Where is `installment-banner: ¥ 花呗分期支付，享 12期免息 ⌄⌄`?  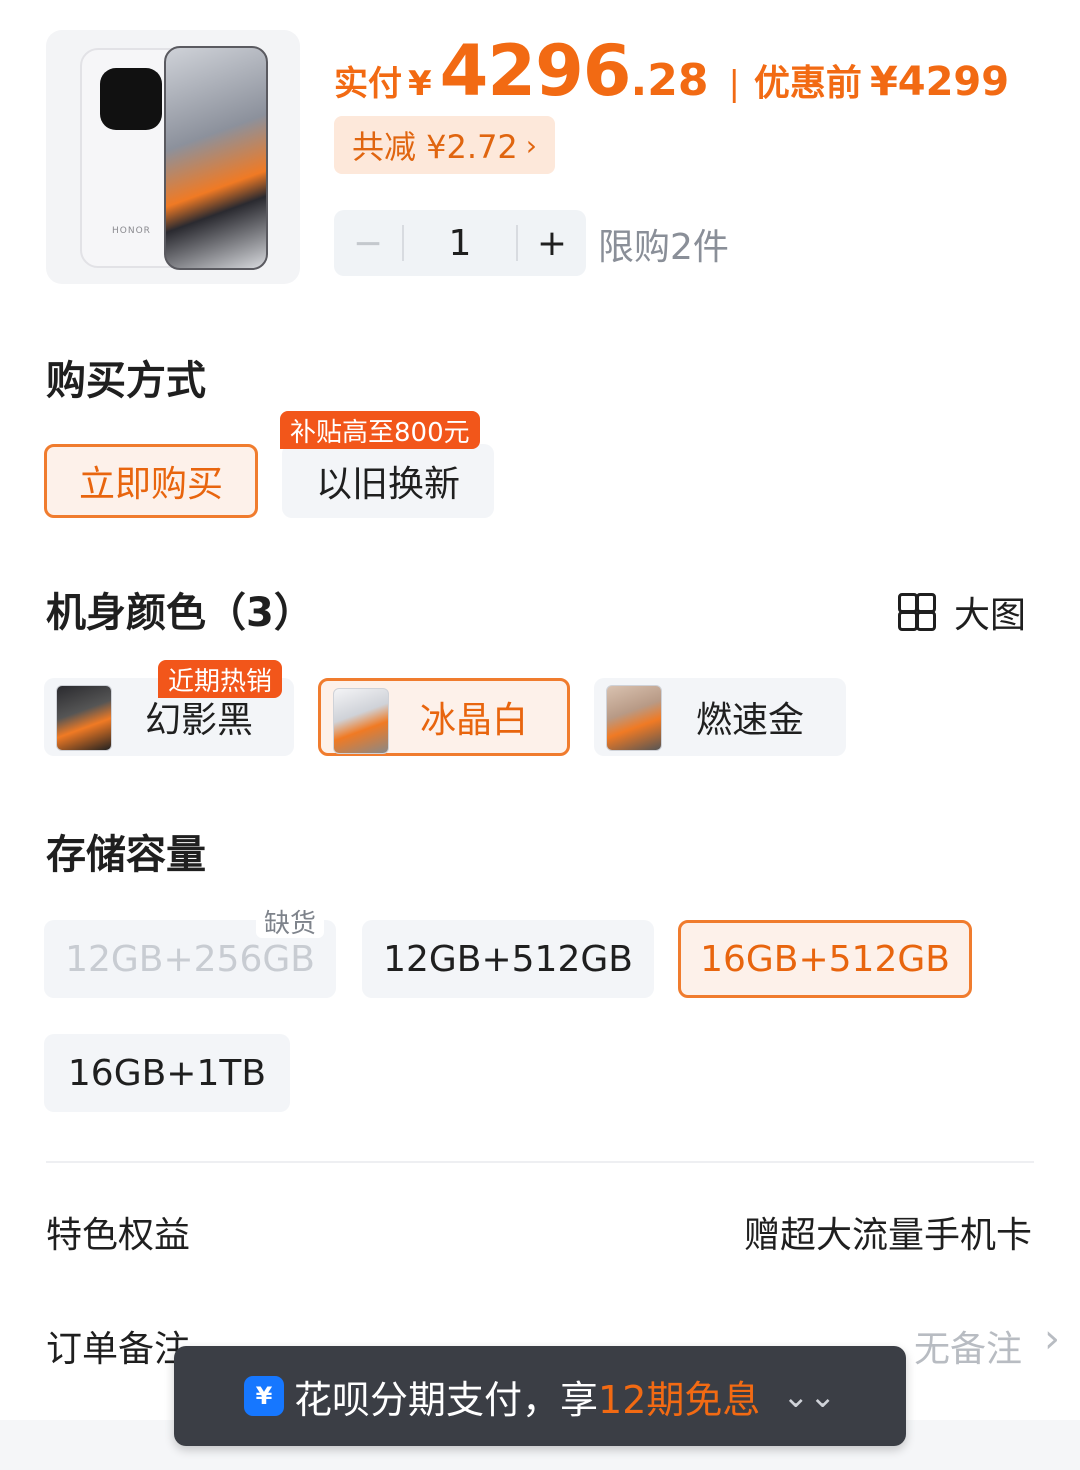 installment-banner: ¥ 花呗分期支付，享 12期免息 ⌄⌄ is located at coordinates (540, 1396).